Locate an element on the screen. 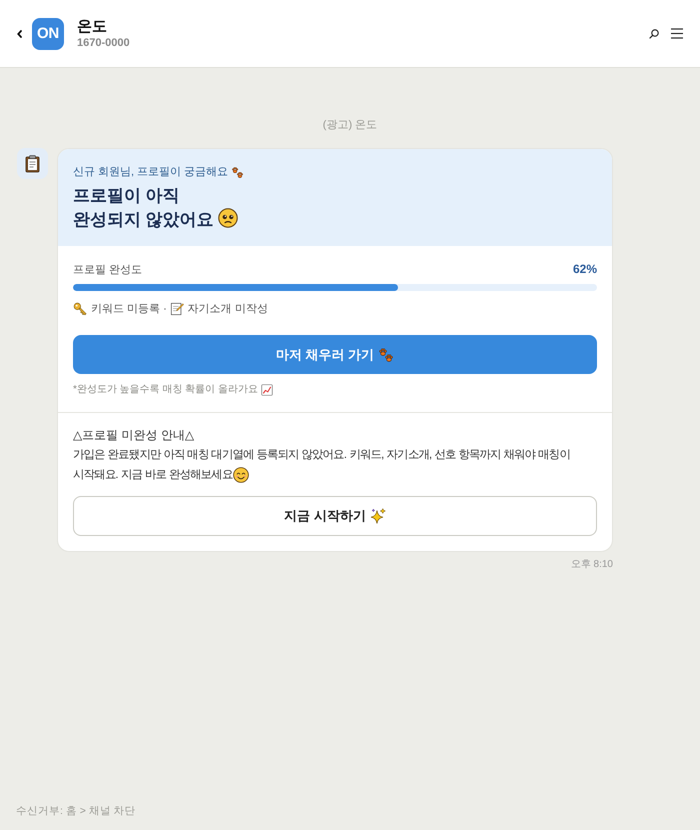 This screenshot has height=830, width=700. back-icon is located at coordinates (19, 34).